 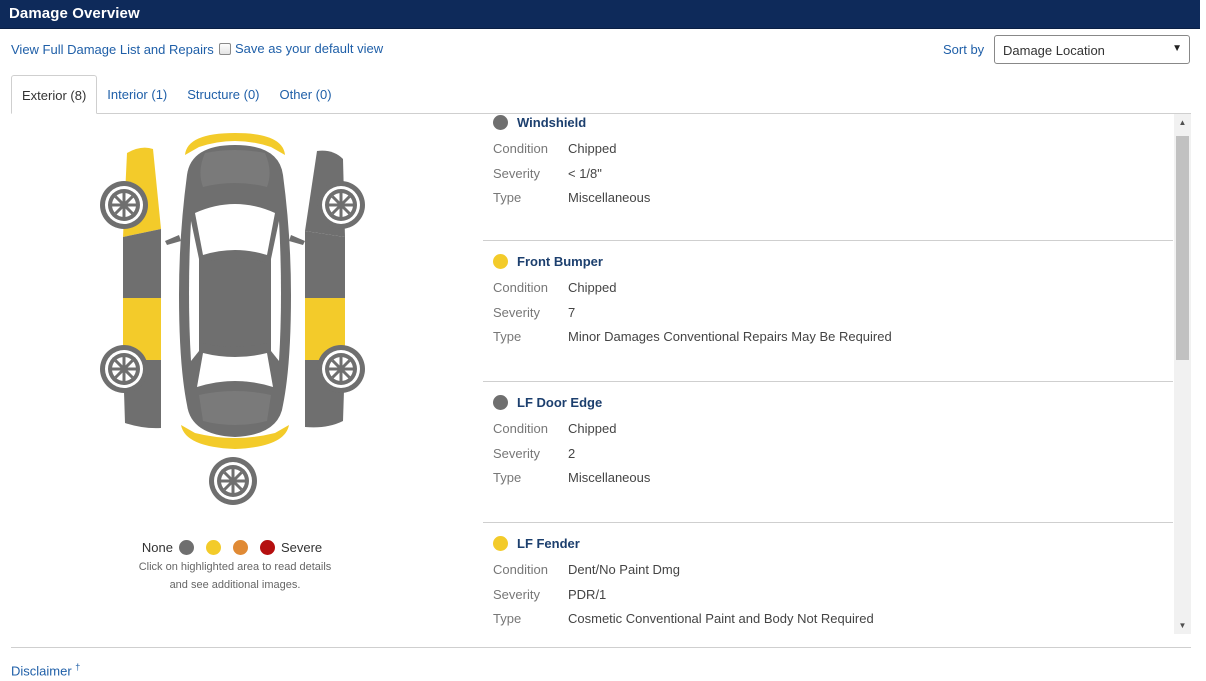 I want to click on save-default-checkbox, so click(x=225, y=48).